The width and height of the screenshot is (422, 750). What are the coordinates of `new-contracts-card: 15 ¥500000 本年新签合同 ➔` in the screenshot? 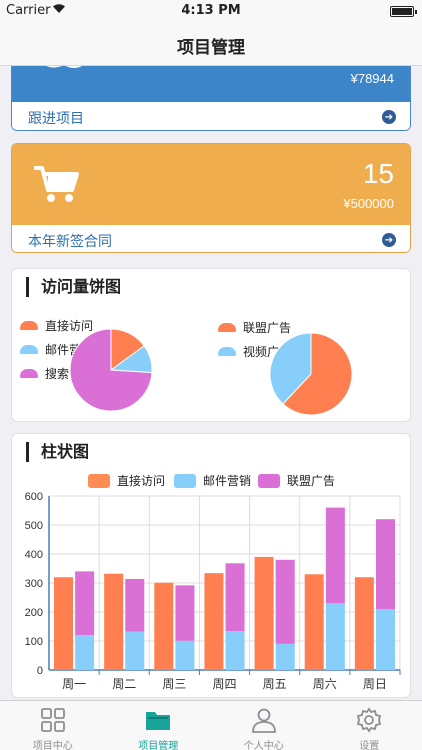 It's located at (211, 198).